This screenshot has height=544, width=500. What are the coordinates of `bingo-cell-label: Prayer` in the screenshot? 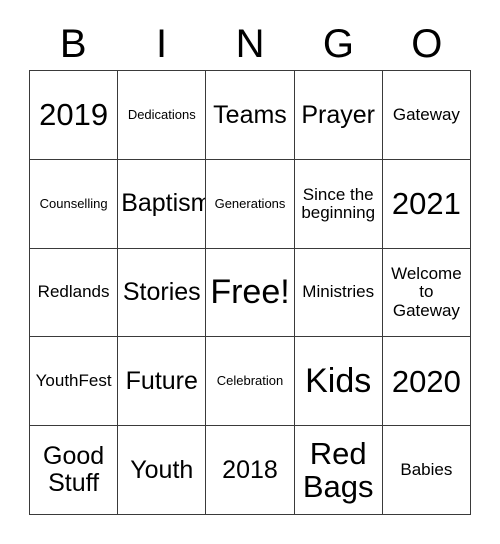 It's located at (338, 114).